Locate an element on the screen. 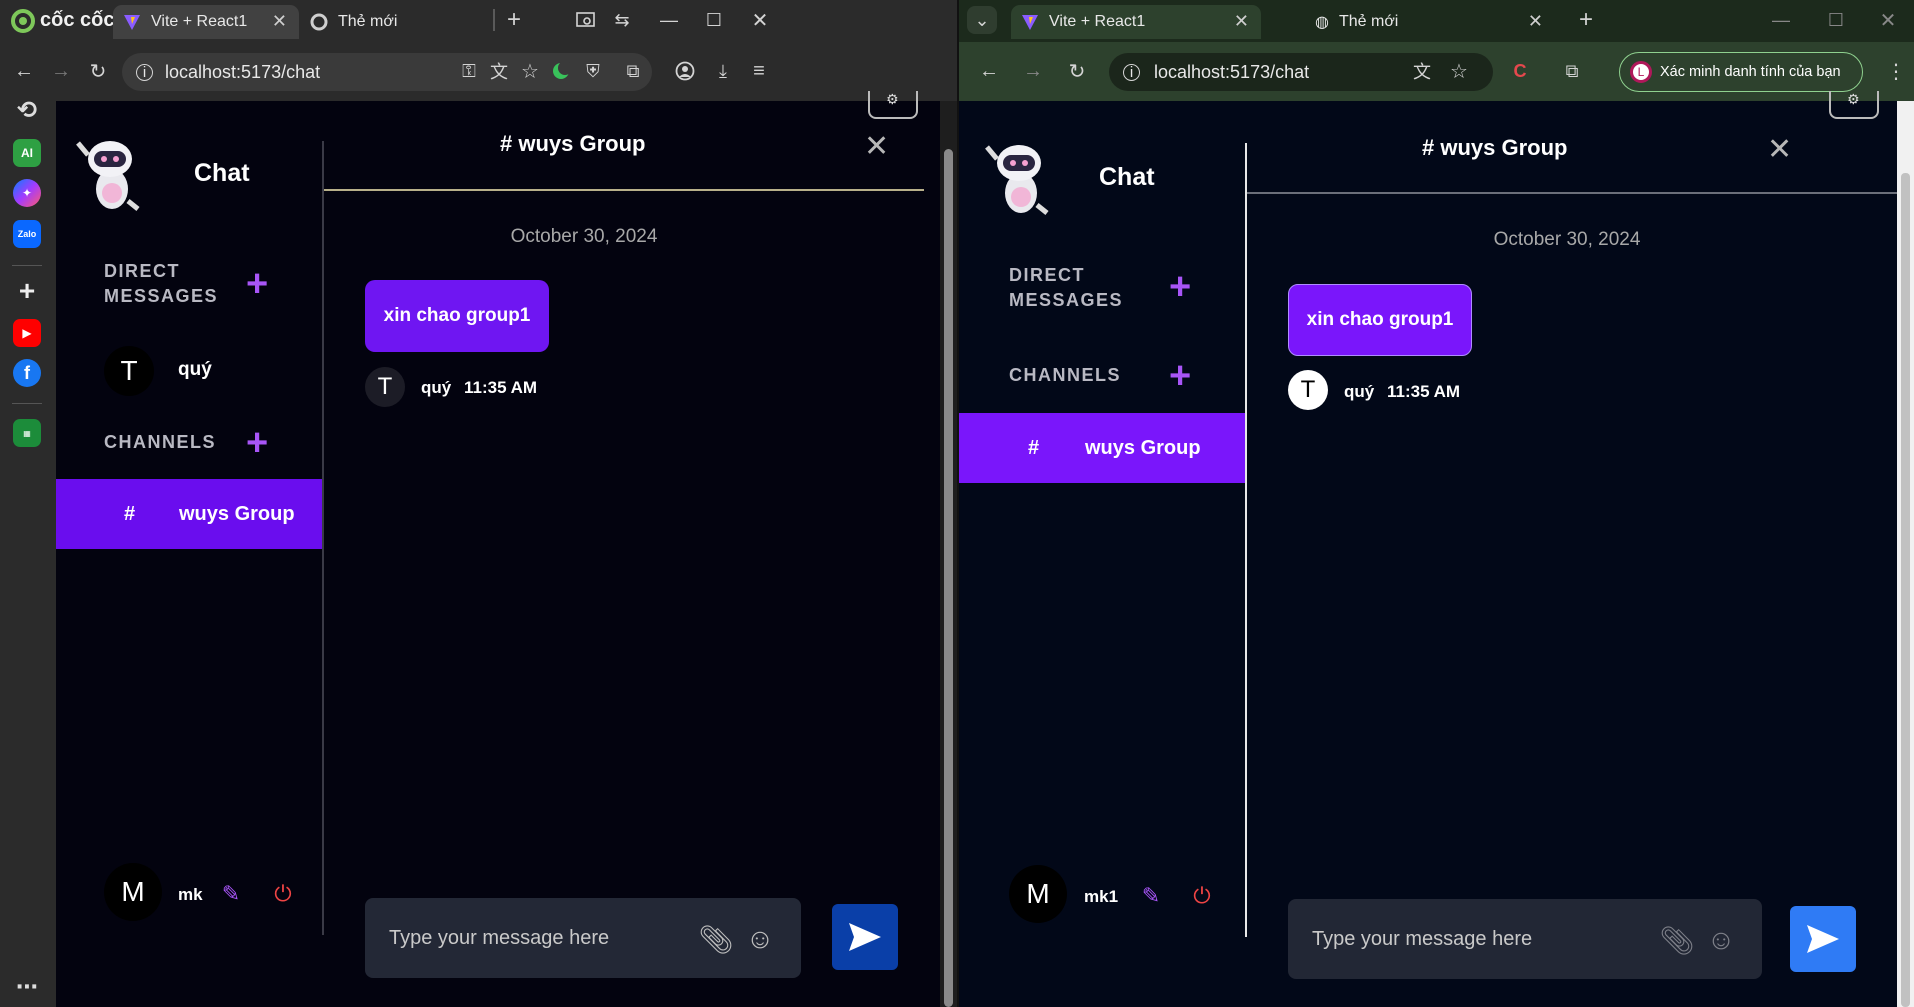 The image size is (1914, 1007). more-icon: ⋯ is located at coordinates (27, 987).